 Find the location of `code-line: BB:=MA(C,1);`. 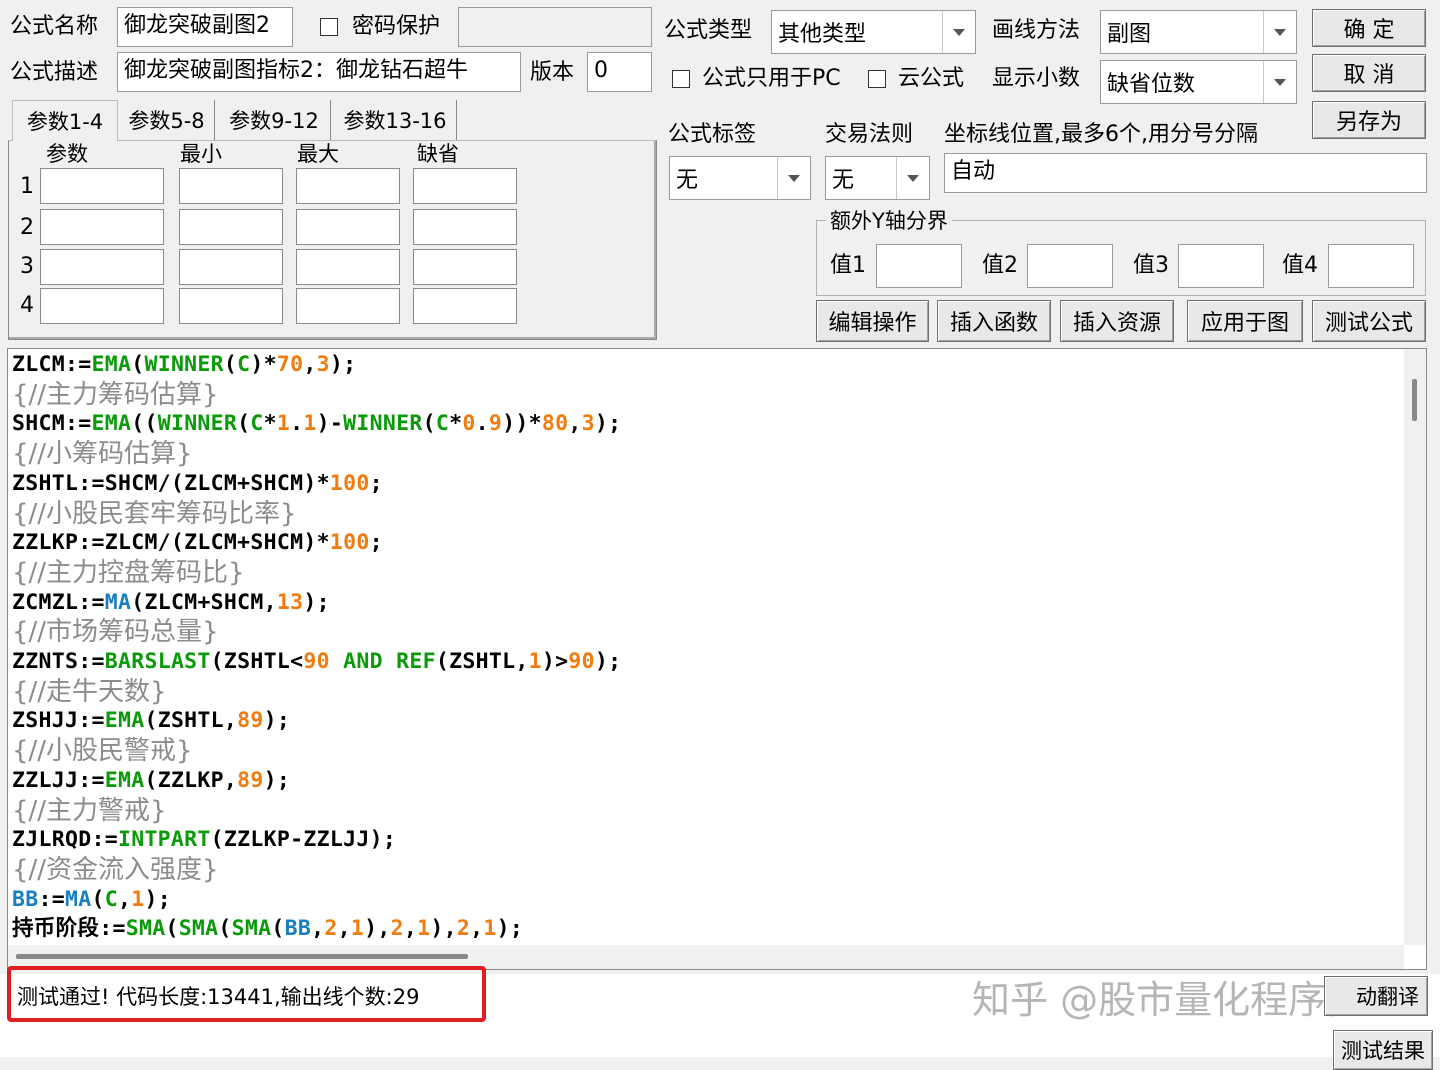

code-line: BB:=MA(C,1); is located at coordinates (91, 899).